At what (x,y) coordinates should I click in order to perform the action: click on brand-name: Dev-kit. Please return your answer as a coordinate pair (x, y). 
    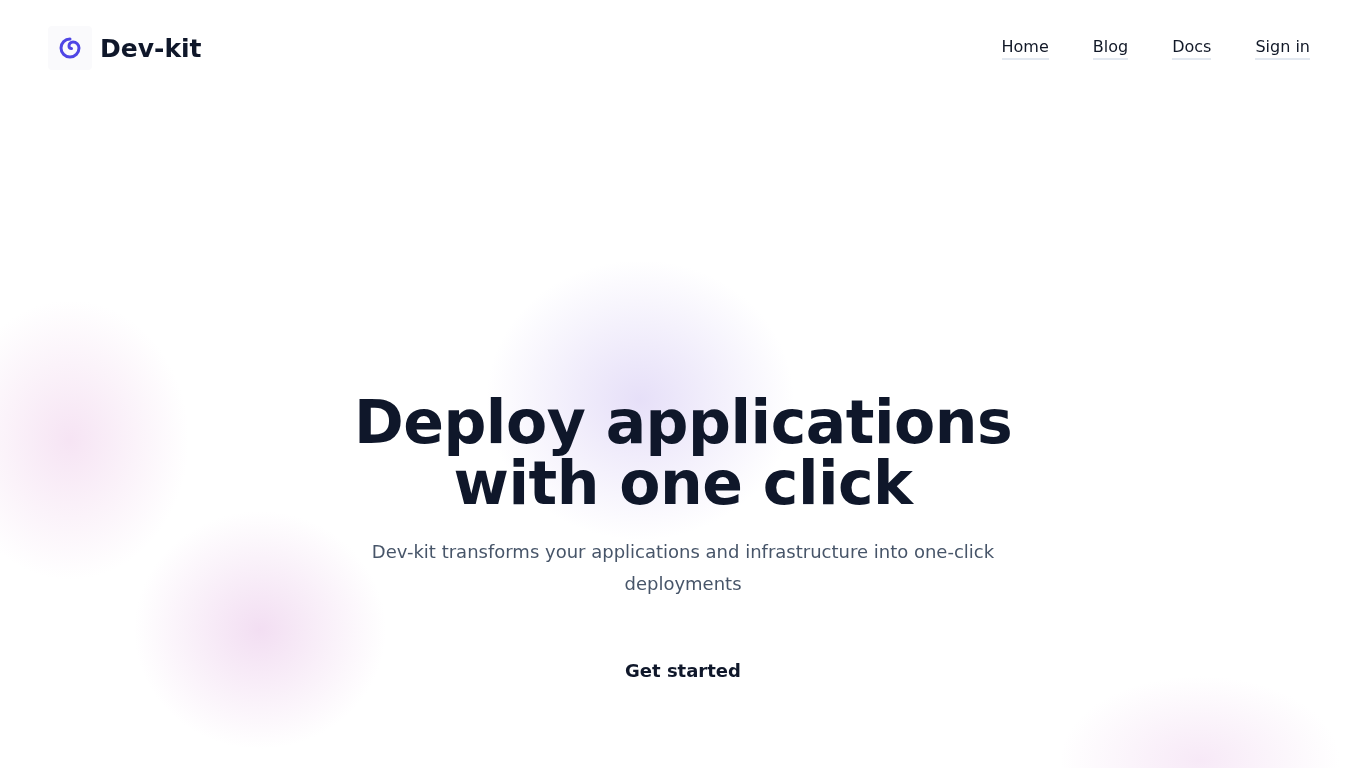
    Looking at the image, I should click on (151, 48).